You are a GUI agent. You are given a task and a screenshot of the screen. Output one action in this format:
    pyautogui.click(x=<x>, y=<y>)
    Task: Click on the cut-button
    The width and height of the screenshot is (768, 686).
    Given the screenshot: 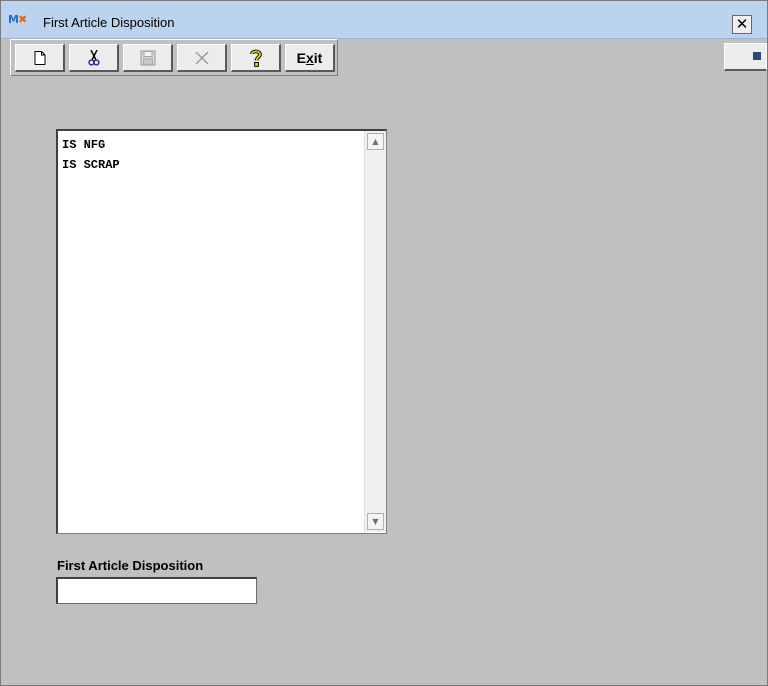 What is the action you would take?
    pyautogui.click(x=94, y=58)
    